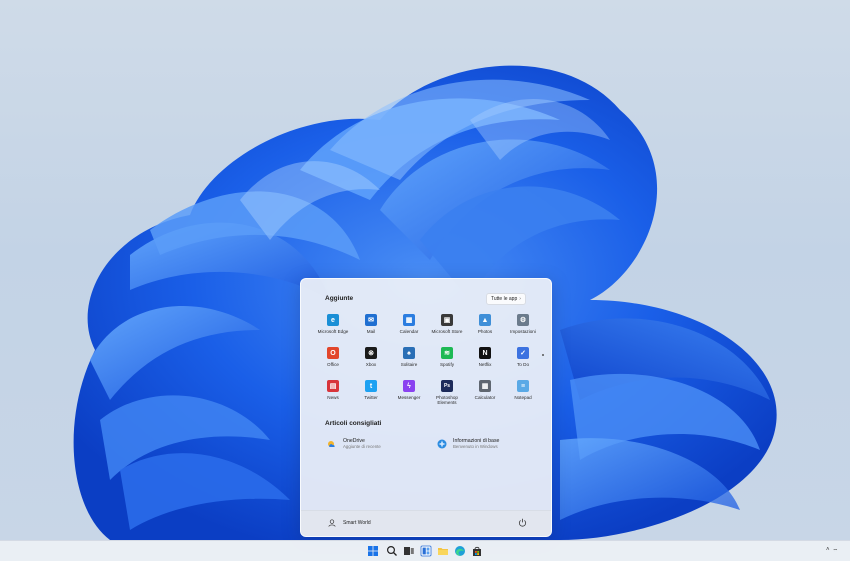 The width and height of the screenshot is (850, 561). Describe the element at coordinates (333, 328) in the screenshot. I see `pinned-app-microsoft-edge: e Microsoft Edge` at that location.